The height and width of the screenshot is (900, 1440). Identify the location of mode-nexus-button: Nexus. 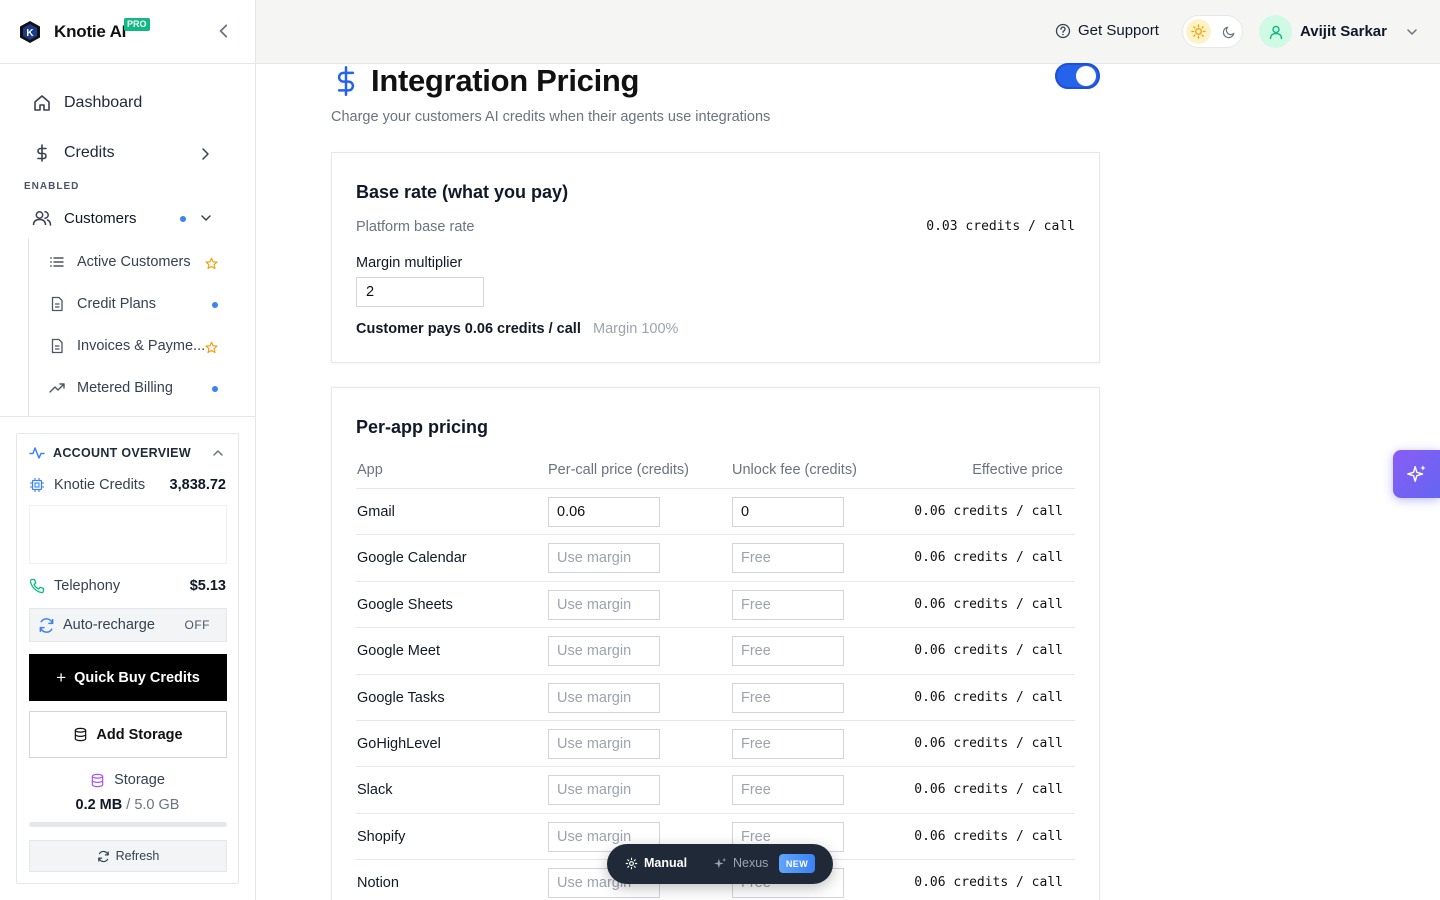
(741, 863).